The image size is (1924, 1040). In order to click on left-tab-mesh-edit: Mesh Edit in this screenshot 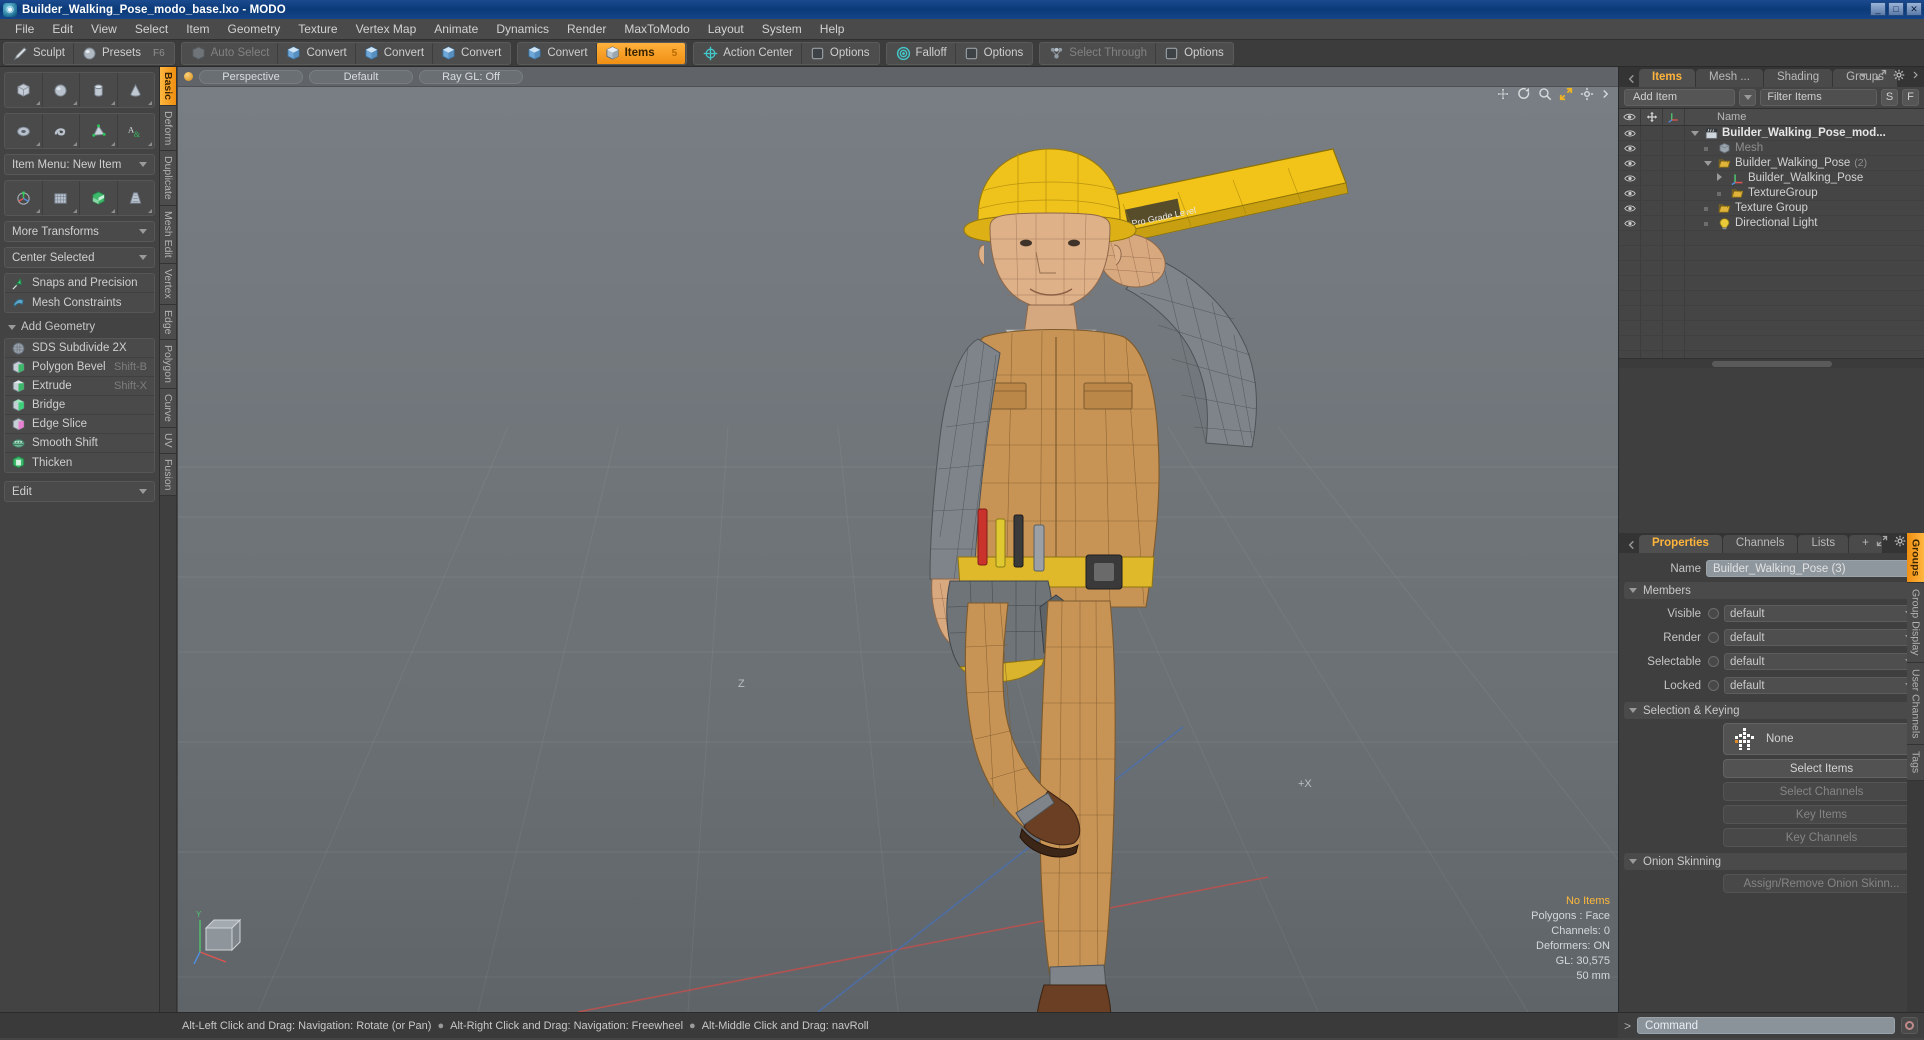, I will do `click(168, 235)`.